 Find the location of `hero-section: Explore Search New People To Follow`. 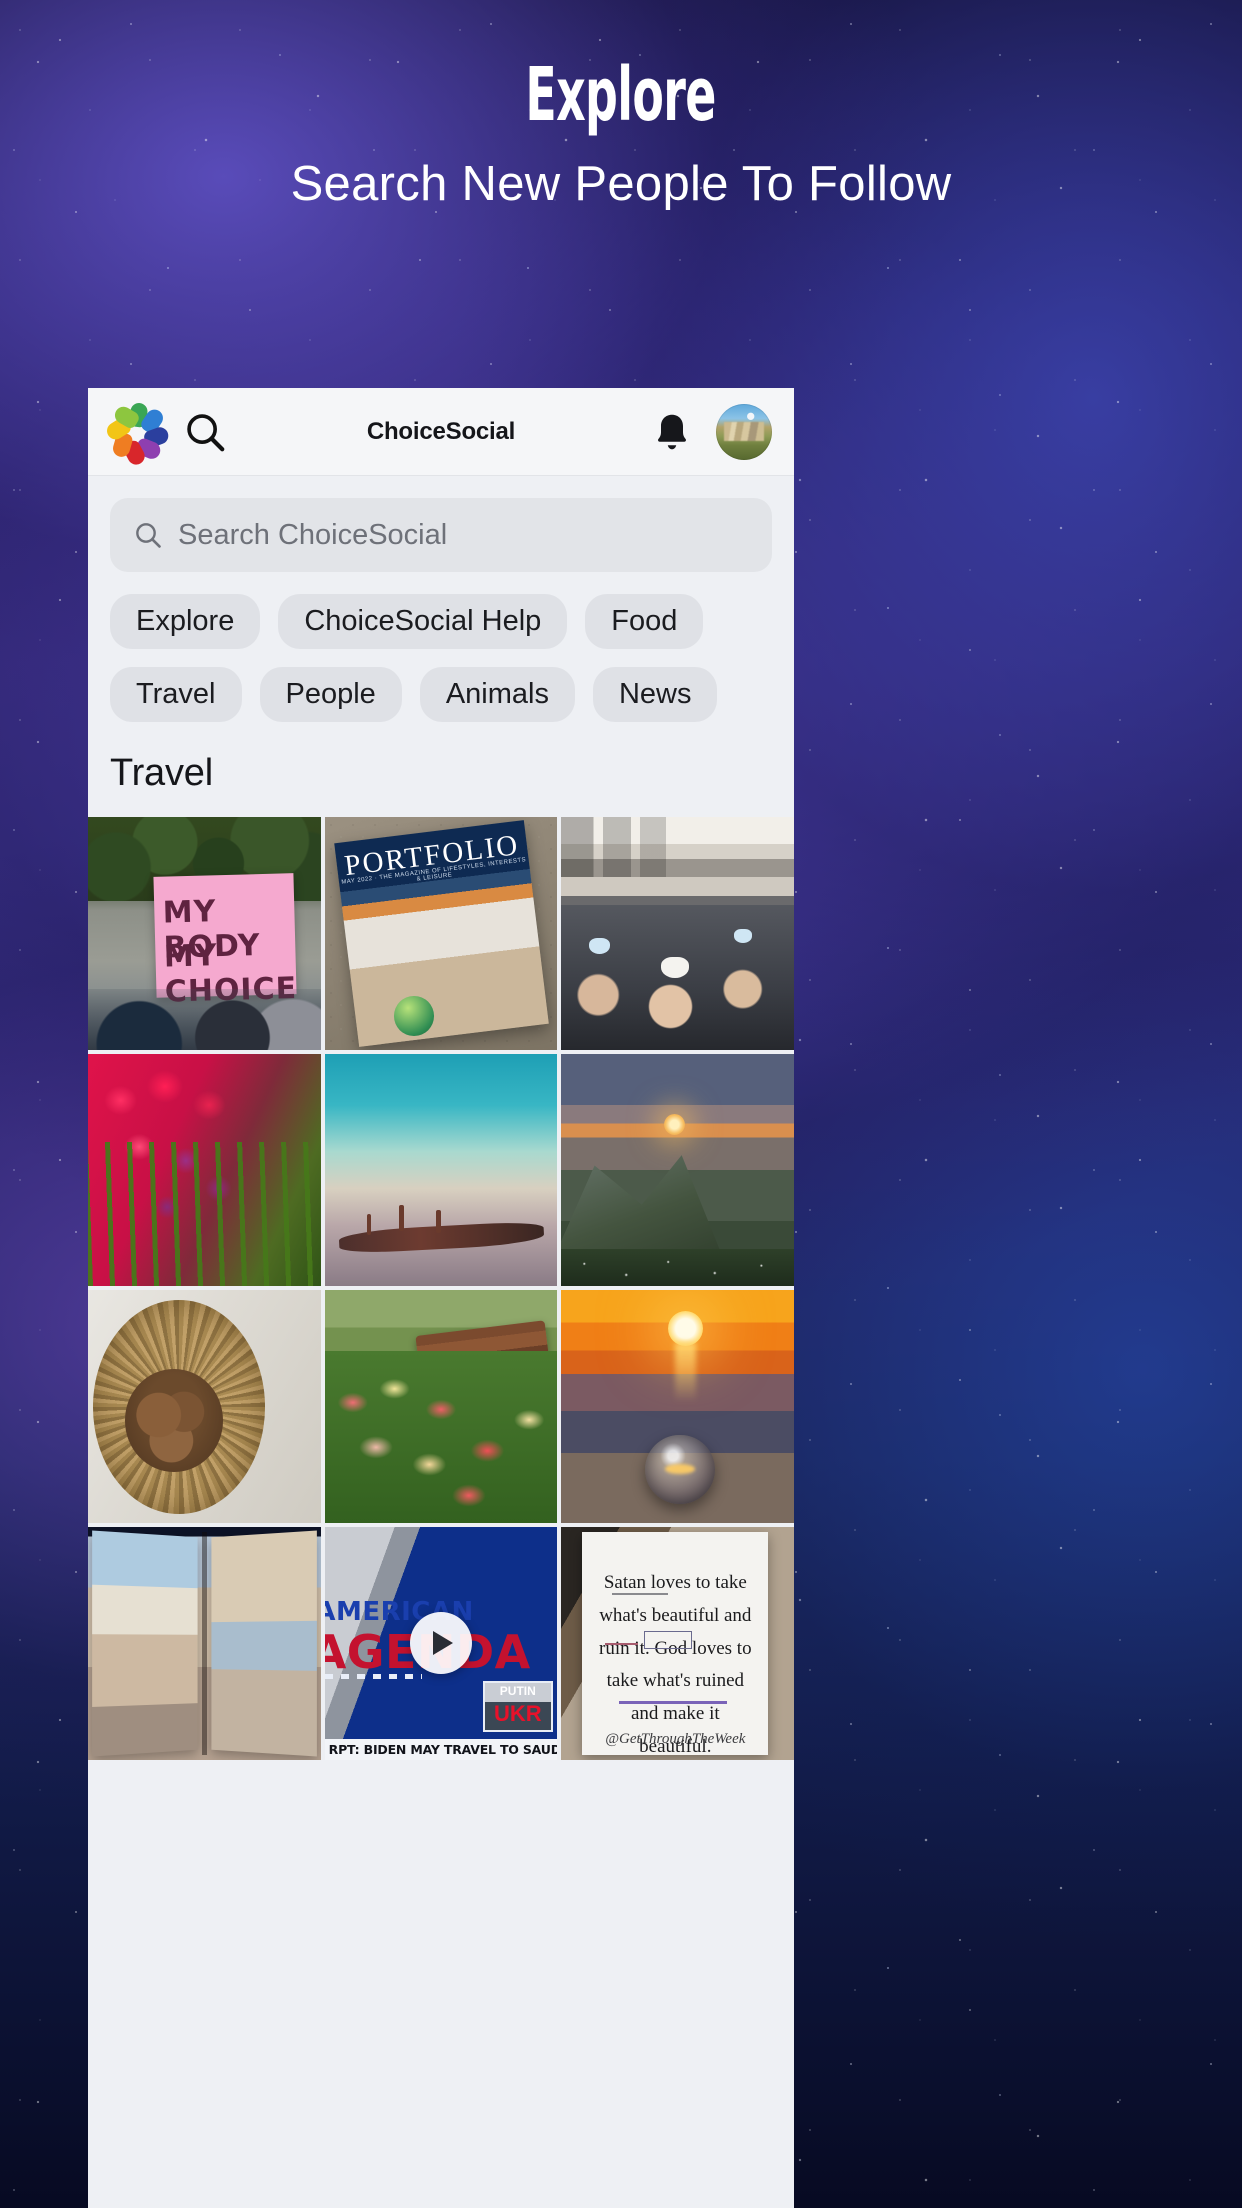

hero-section: Explore Search New People To Follow is located at coordinates (621, 106).